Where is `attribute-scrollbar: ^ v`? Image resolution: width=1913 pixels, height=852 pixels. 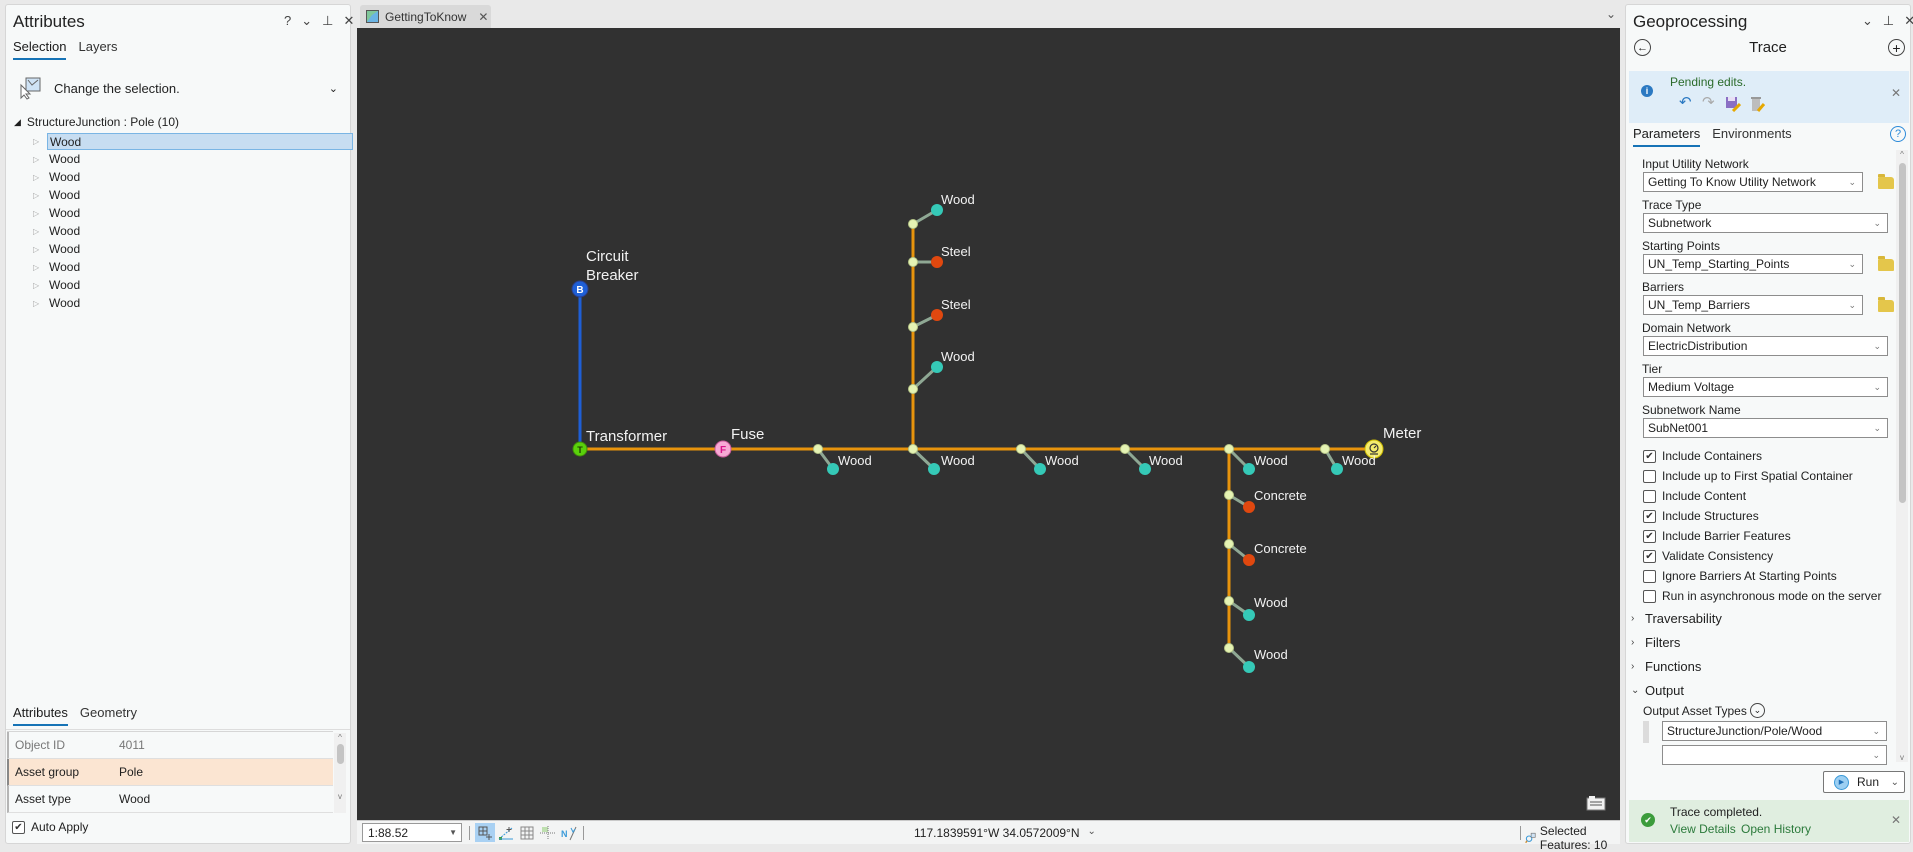
attribute-scrollbar: ^ v is located at coordinates (340, 773).